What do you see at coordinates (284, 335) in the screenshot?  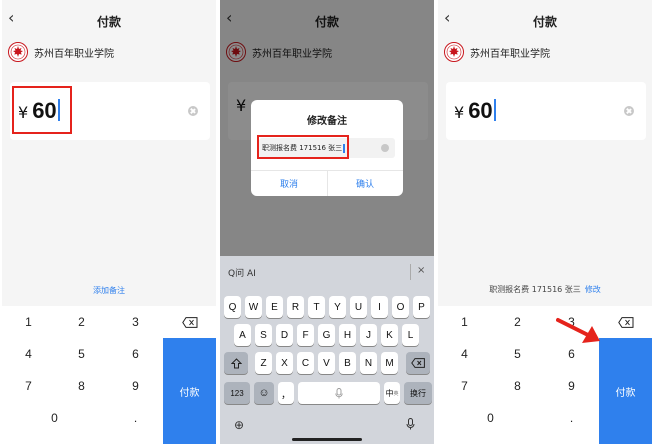 I see `key-d: D` at bounding box center [284, 335].